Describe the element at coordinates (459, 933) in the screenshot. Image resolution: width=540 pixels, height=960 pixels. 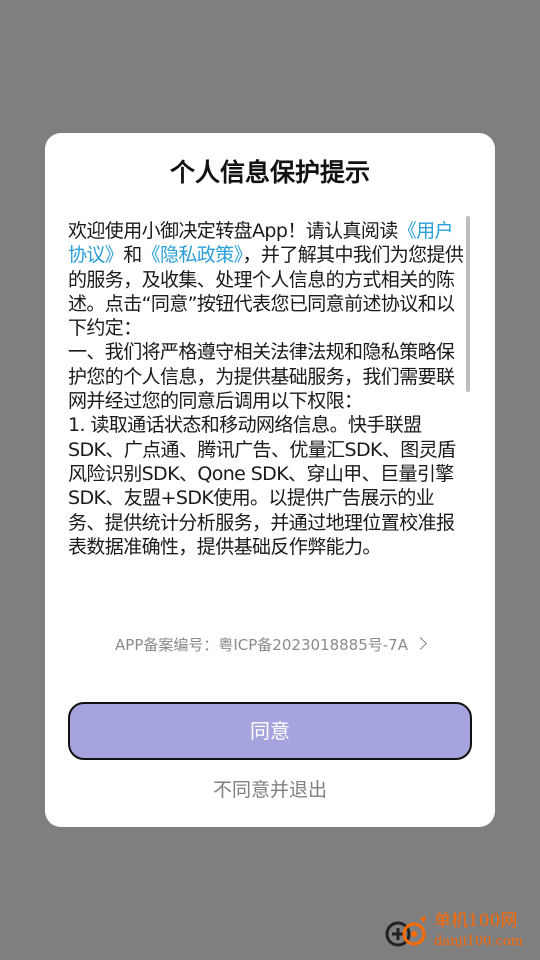
I see `site-watermark: 单机100网 danji100.com` at that location.